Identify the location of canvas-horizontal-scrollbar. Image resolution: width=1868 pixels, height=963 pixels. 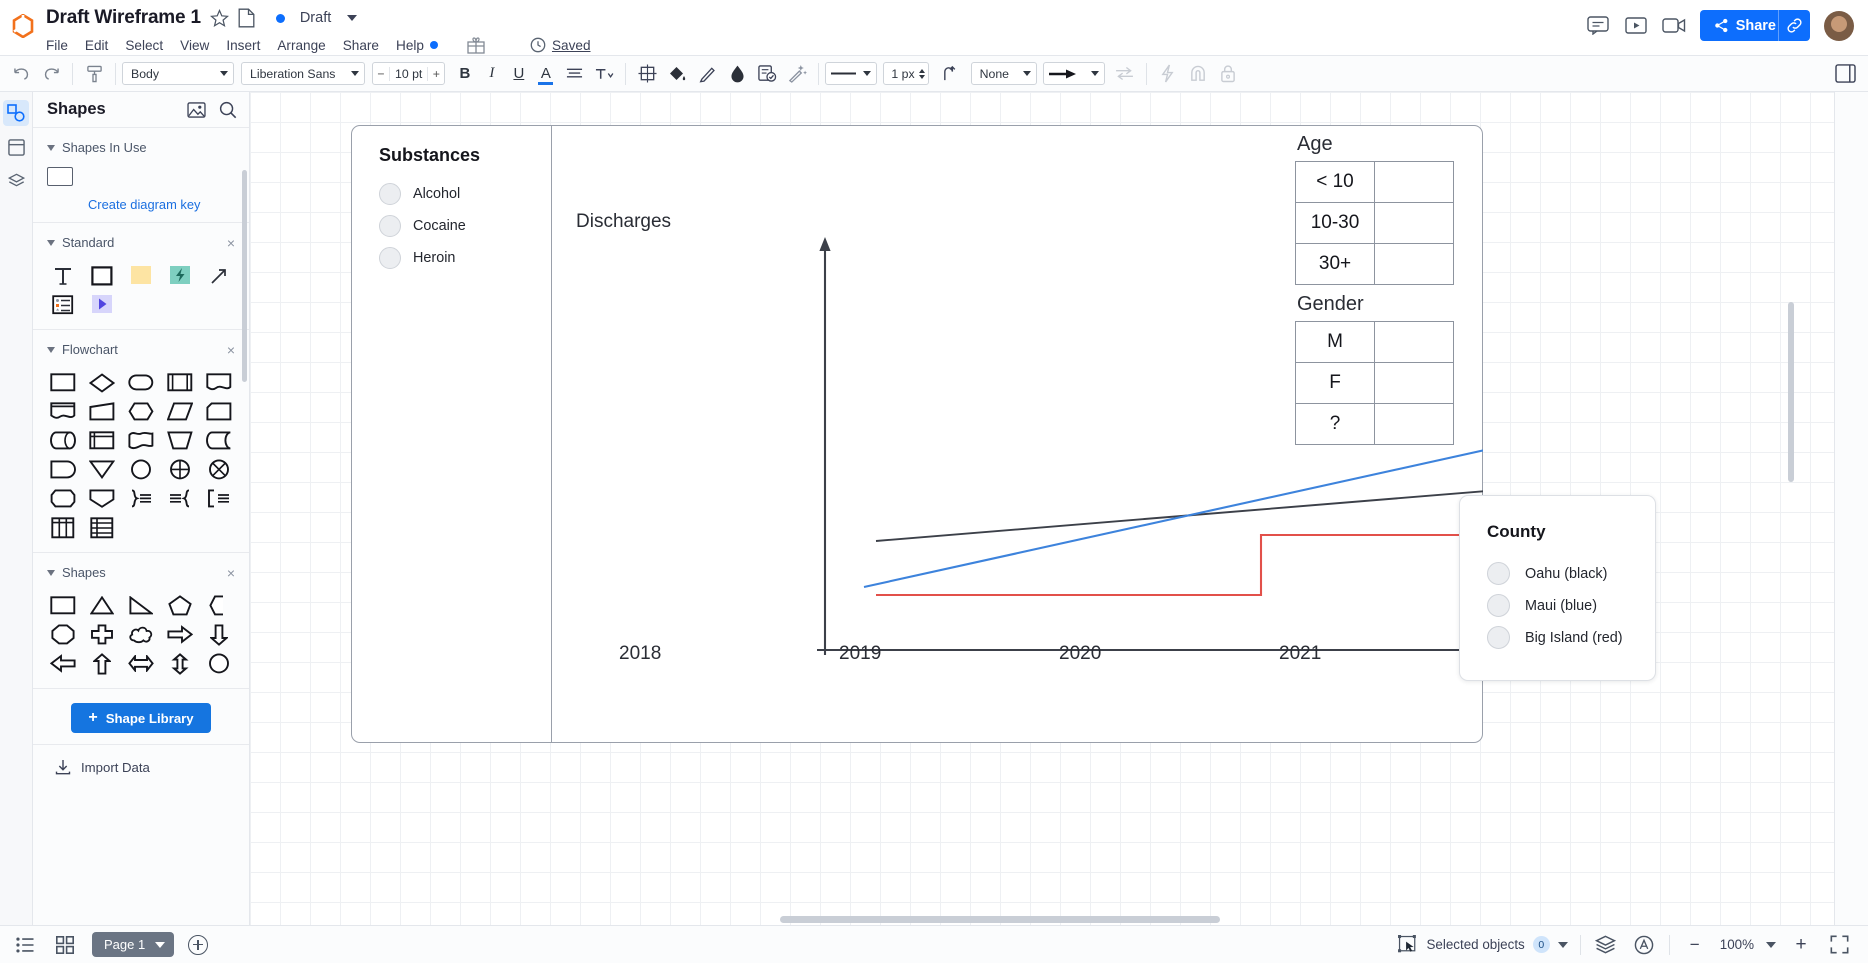
(1042, 919).